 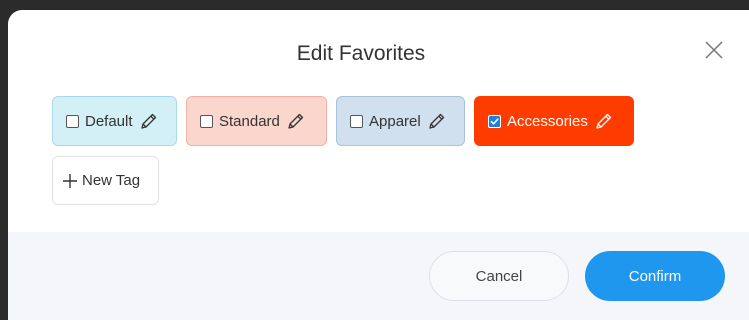 What do you see at coordinates (395, 121) in the screenshot?
I see `tag-apparel-label: Apparel` at bounding box center [395, 121].